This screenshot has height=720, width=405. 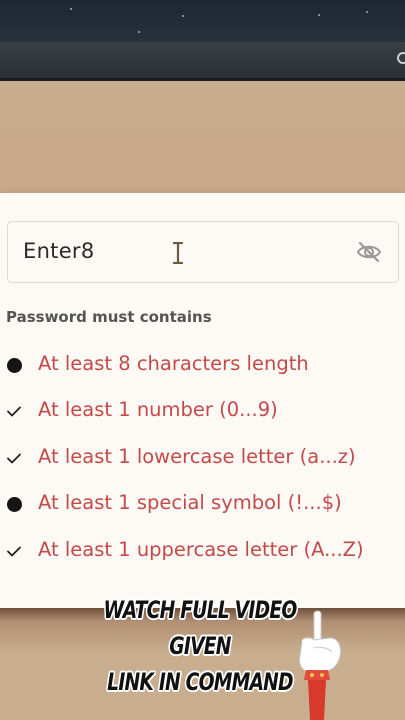 What do you see at coordinates (202, 61) in the screenshot?
I see `top-bar` at bounding box center [202, 61].